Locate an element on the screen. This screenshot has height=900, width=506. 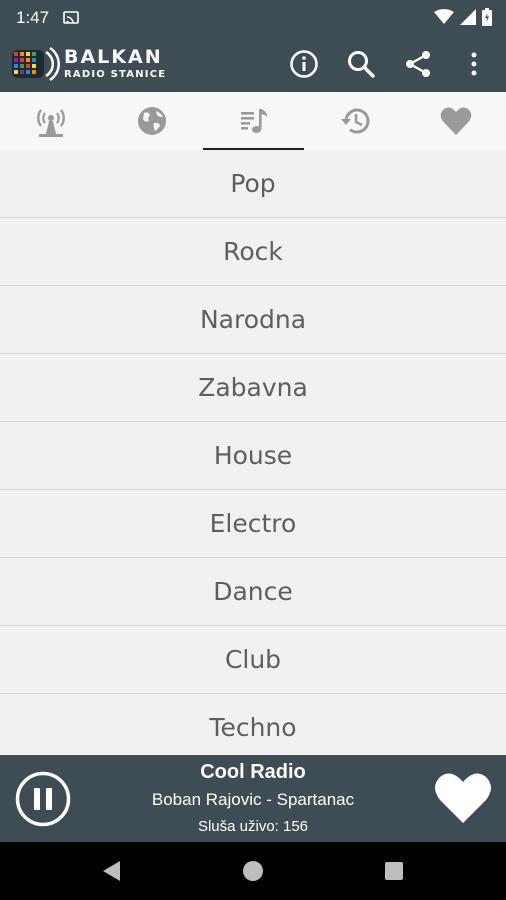
tab-favorites is located at coordinates (455, 121).